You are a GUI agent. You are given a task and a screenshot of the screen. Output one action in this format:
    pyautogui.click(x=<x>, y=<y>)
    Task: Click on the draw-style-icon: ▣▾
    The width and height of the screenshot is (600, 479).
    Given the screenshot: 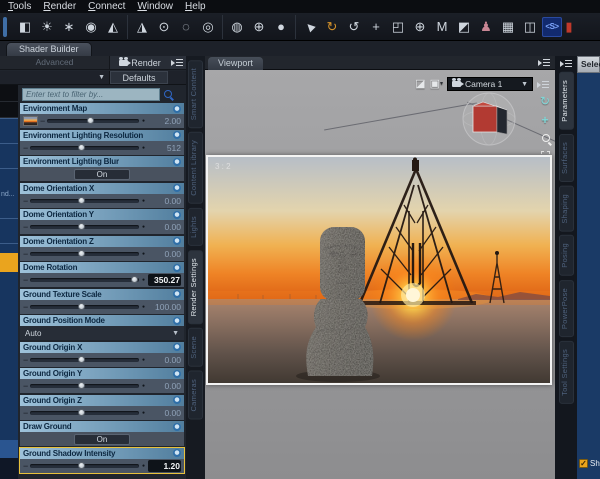 What is the action you would take?
    pyautogui.click(x=436, y=84)
    